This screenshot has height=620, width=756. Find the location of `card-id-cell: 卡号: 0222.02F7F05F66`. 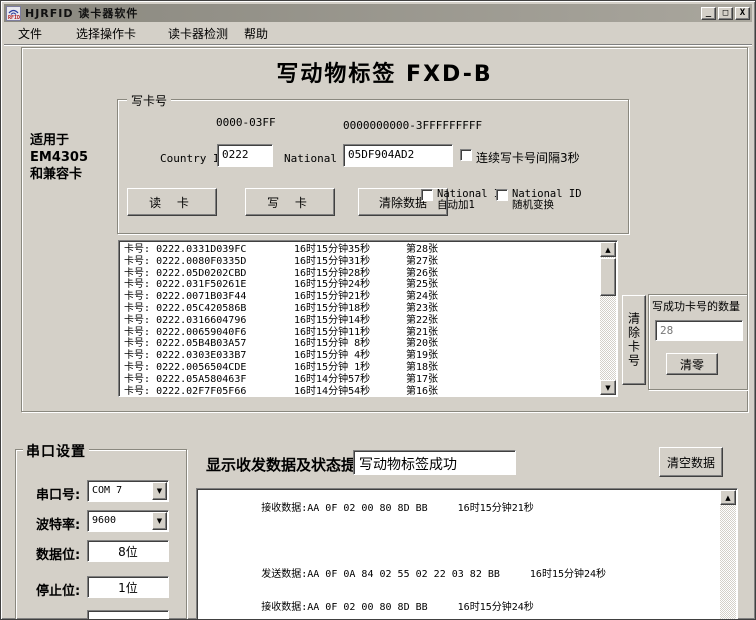

card-id-cell: 卡号: 0222.02F7F05F66 is located at coordinates (185, 391).